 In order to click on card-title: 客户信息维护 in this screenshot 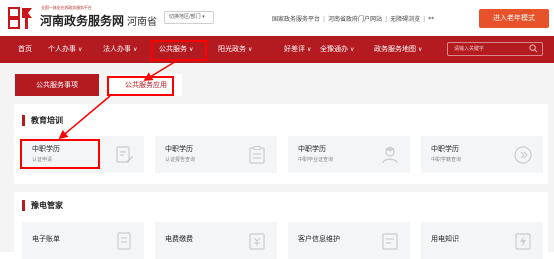, I will do `click(319, 239)`.